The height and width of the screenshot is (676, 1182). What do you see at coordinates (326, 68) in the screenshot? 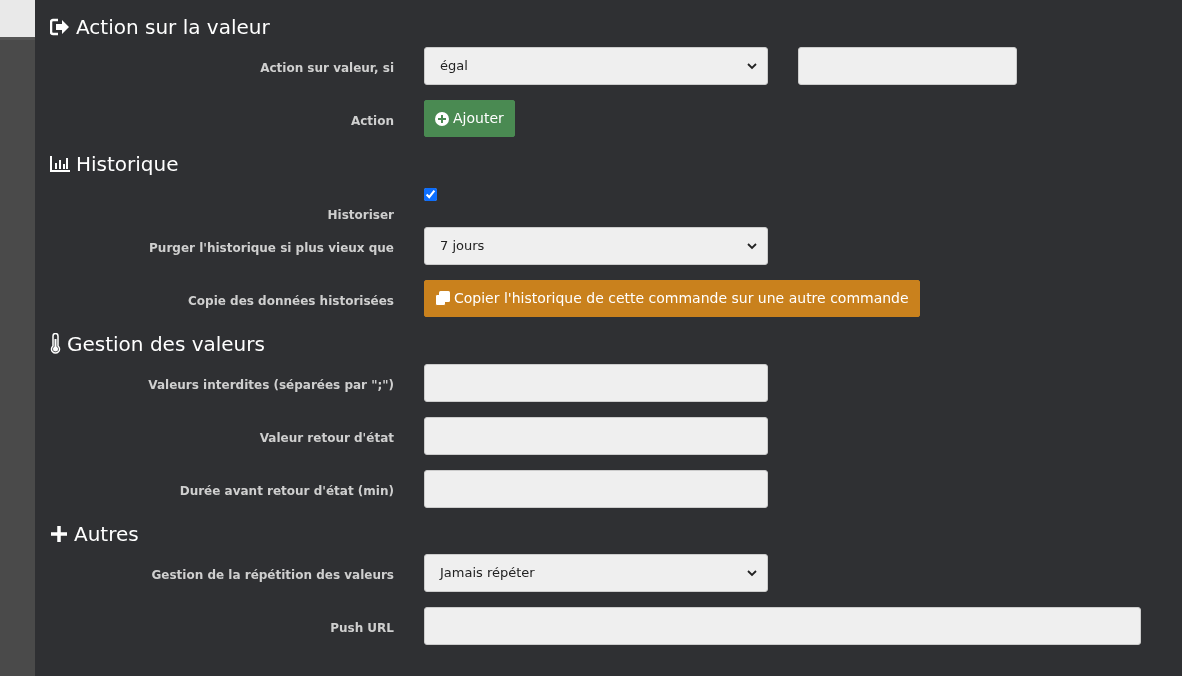
I see `field-label: Action sur valeur, si` at bounding box center [326, 68].